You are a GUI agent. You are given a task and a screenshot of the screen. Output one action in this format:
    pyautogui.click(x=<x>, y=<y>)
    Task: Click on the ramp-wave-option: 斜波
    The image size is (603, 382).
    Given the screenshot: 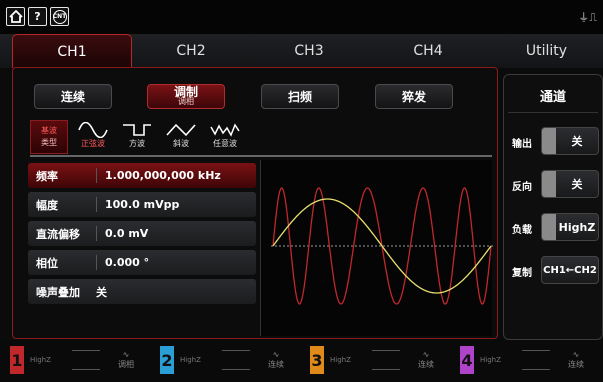 What is the action you would take?
    pyautogui.click(x=181, y=137)
    